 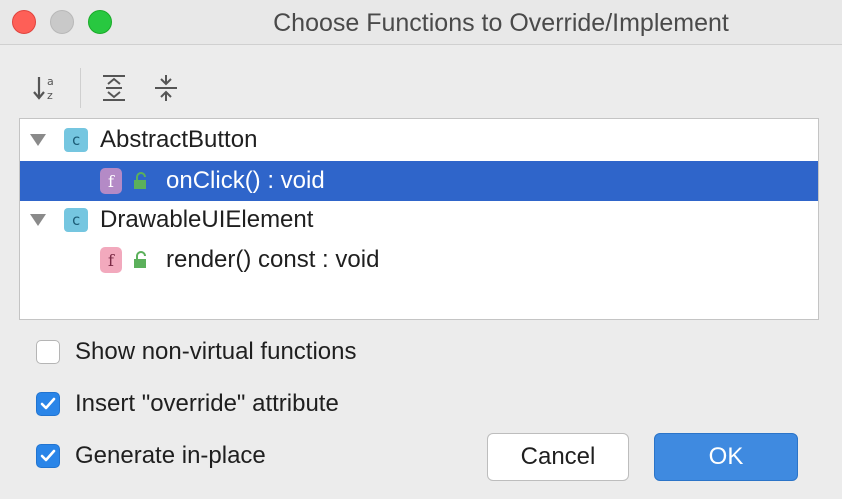 What do you see at coordinates (419, 181) in the screenshot?
I see `tree-row-function: f onClick() : void` at bounding box center [419, 181].